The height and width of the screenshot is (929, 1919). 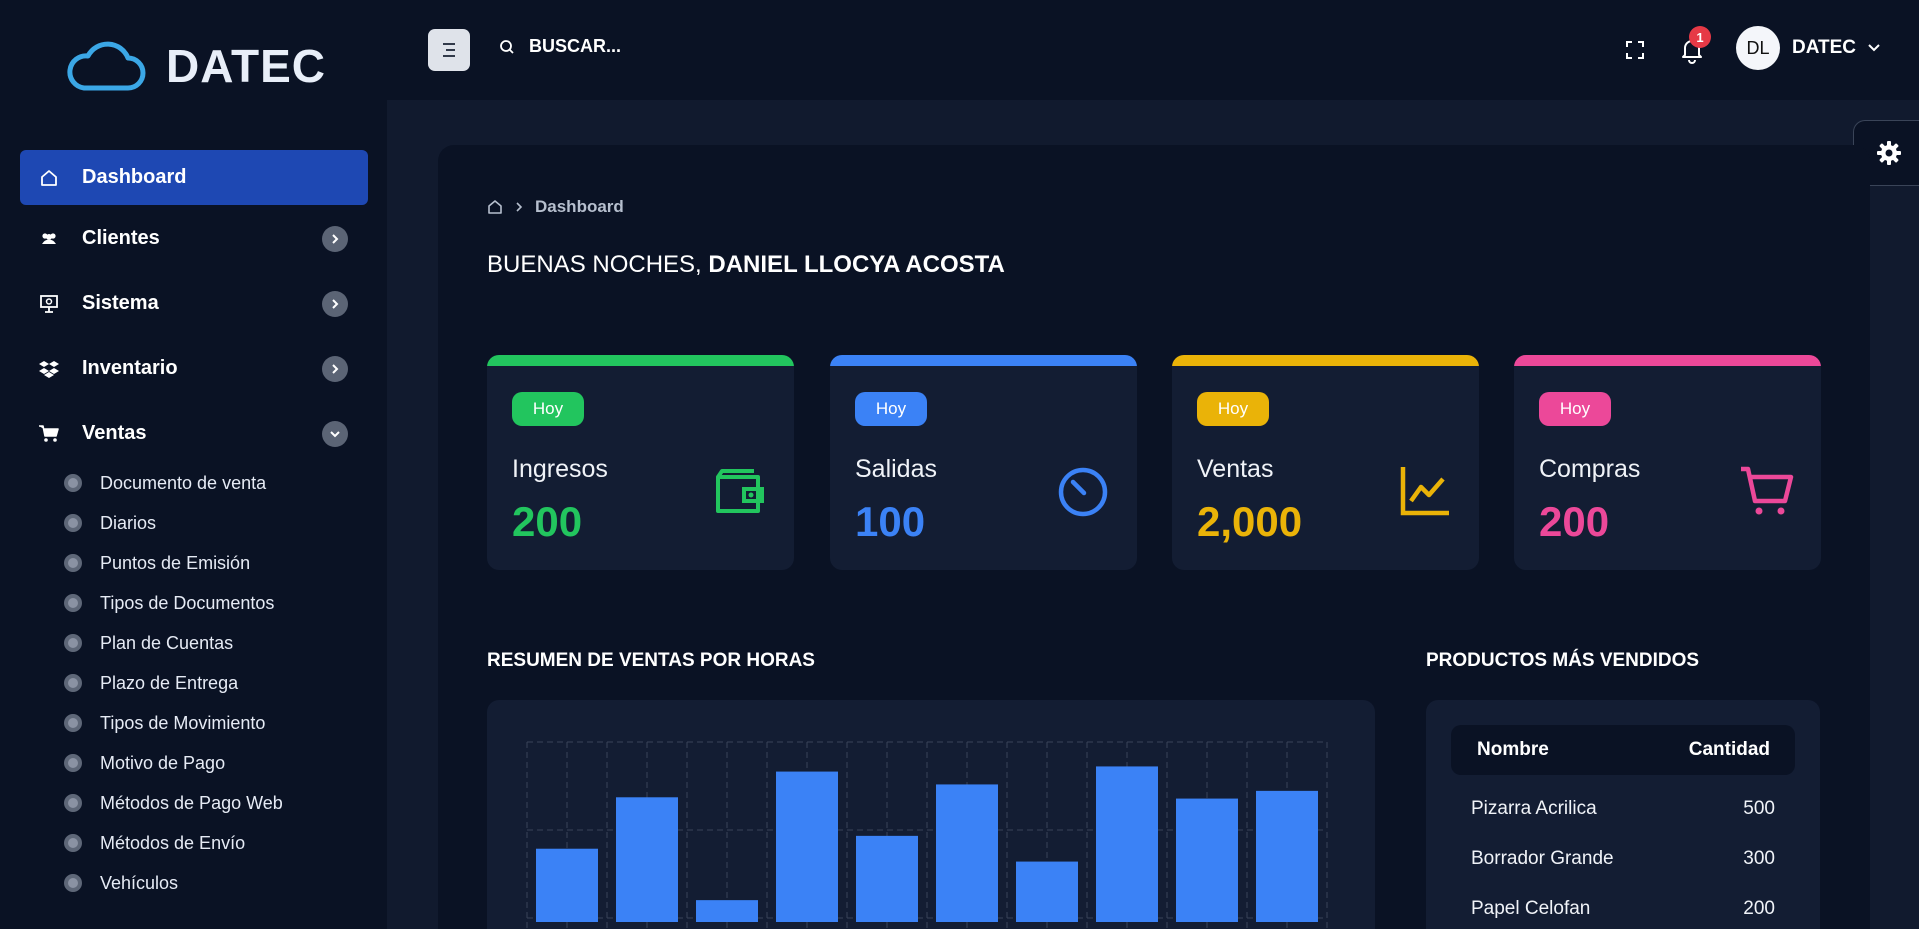 What do you see at coordinates (164, 723) in the screenshot?
I see `sidebar-subitem: Tipos de Movimiento` at bounding box center [164, 723].